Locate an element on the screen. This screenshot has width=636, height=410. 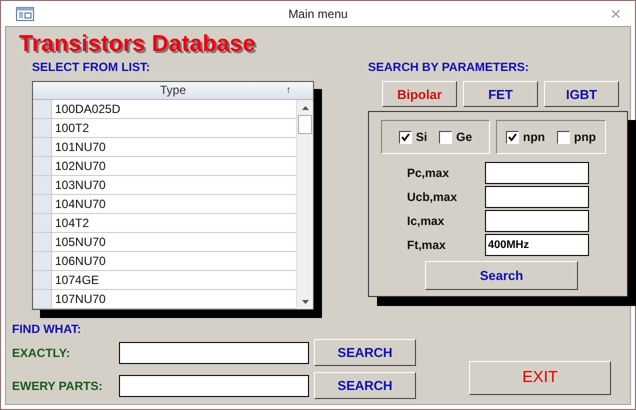
table-cell: 104T2 is located at coordinates (174, 223).